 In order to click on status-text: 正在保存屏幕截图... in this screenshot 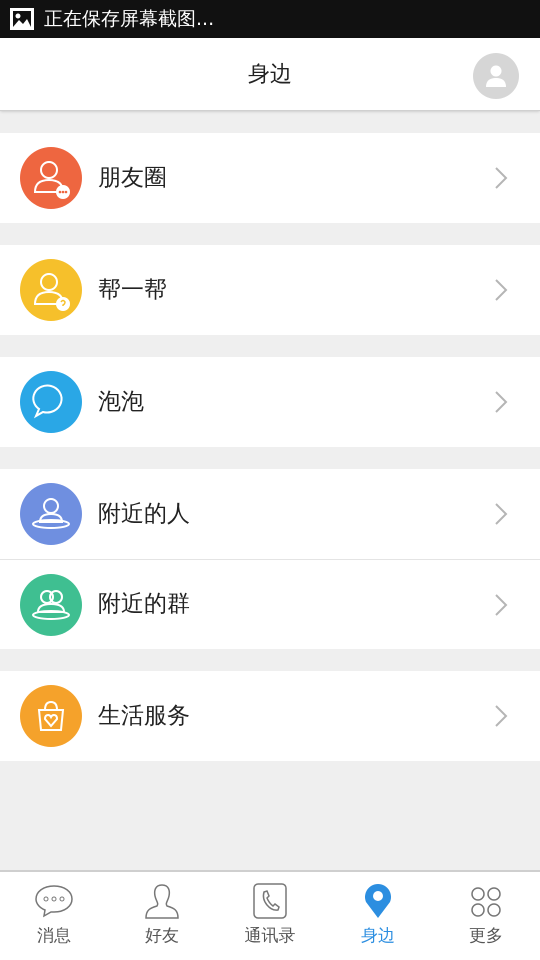, I will do `click(129, 19)`.